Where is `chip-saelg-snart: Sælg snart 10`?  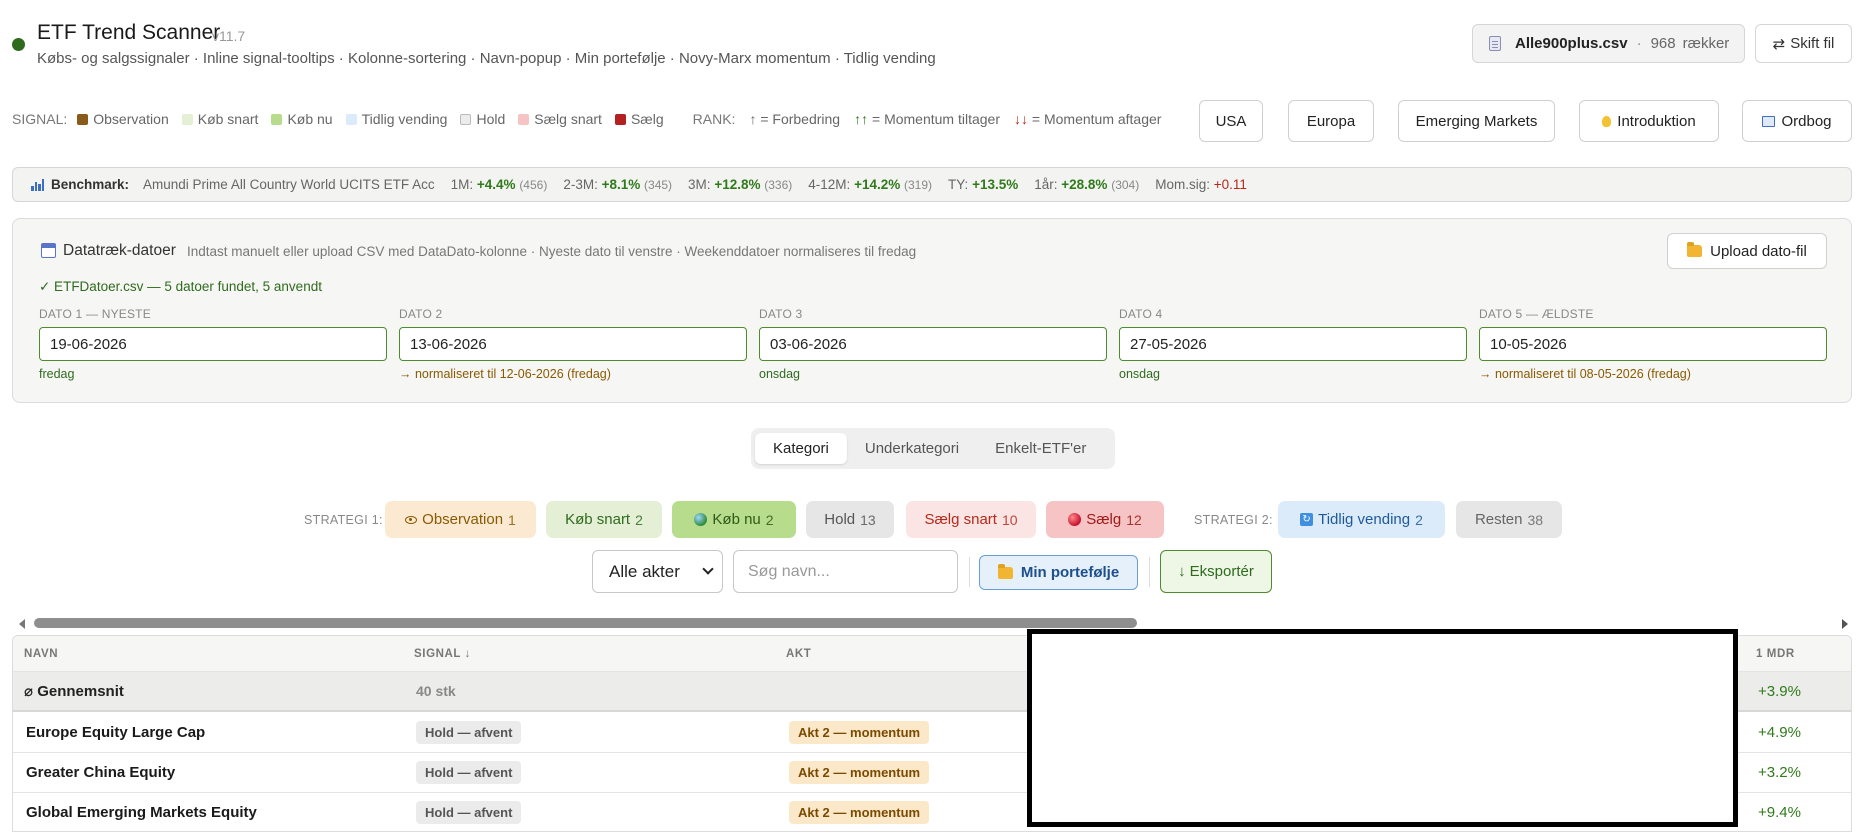
chip-saelg-snart: Sælg snart 10 is located at coordinates (971, 519).